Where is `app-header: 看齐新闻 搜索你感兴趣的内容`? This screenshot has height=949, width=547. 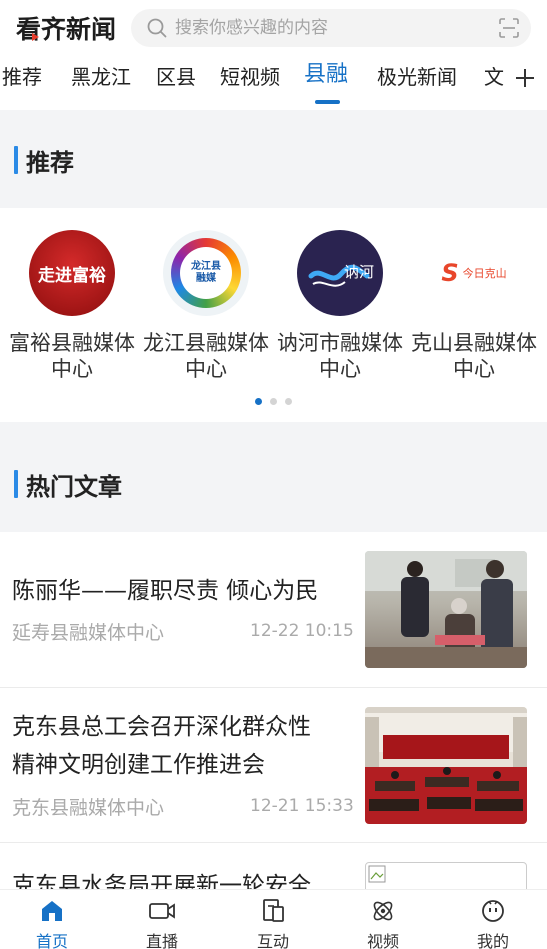
app-header: 看齐新闻 搜索你感兴趣的内容 is located at coordinates (273, 28).